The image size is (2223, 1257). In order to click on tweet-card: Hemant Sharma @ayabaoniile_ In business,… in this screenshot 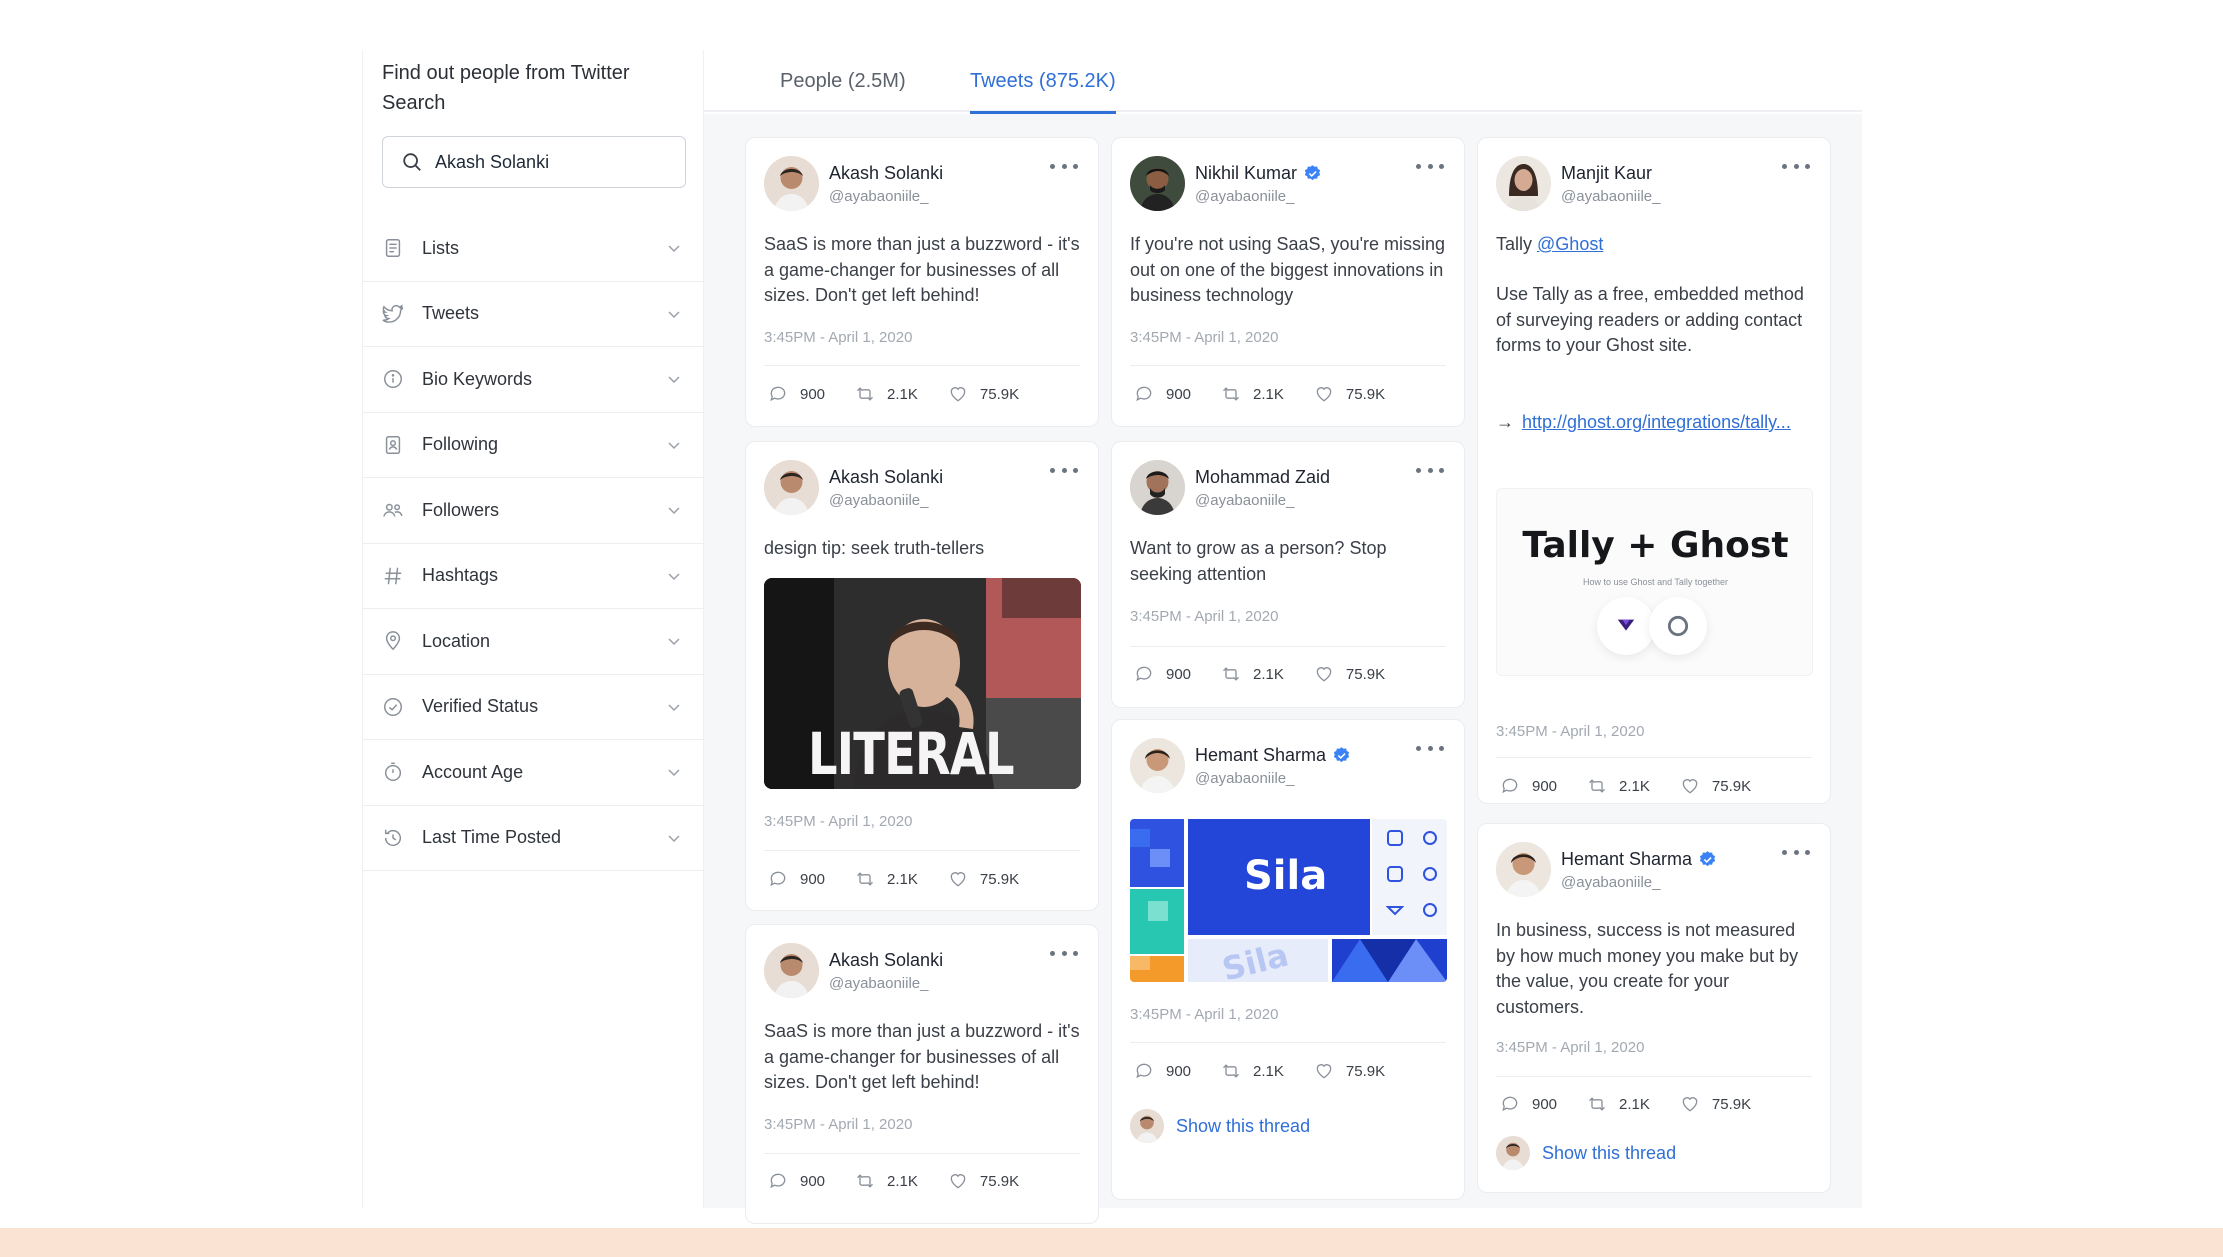, I will do `click(1654, 1008)`.